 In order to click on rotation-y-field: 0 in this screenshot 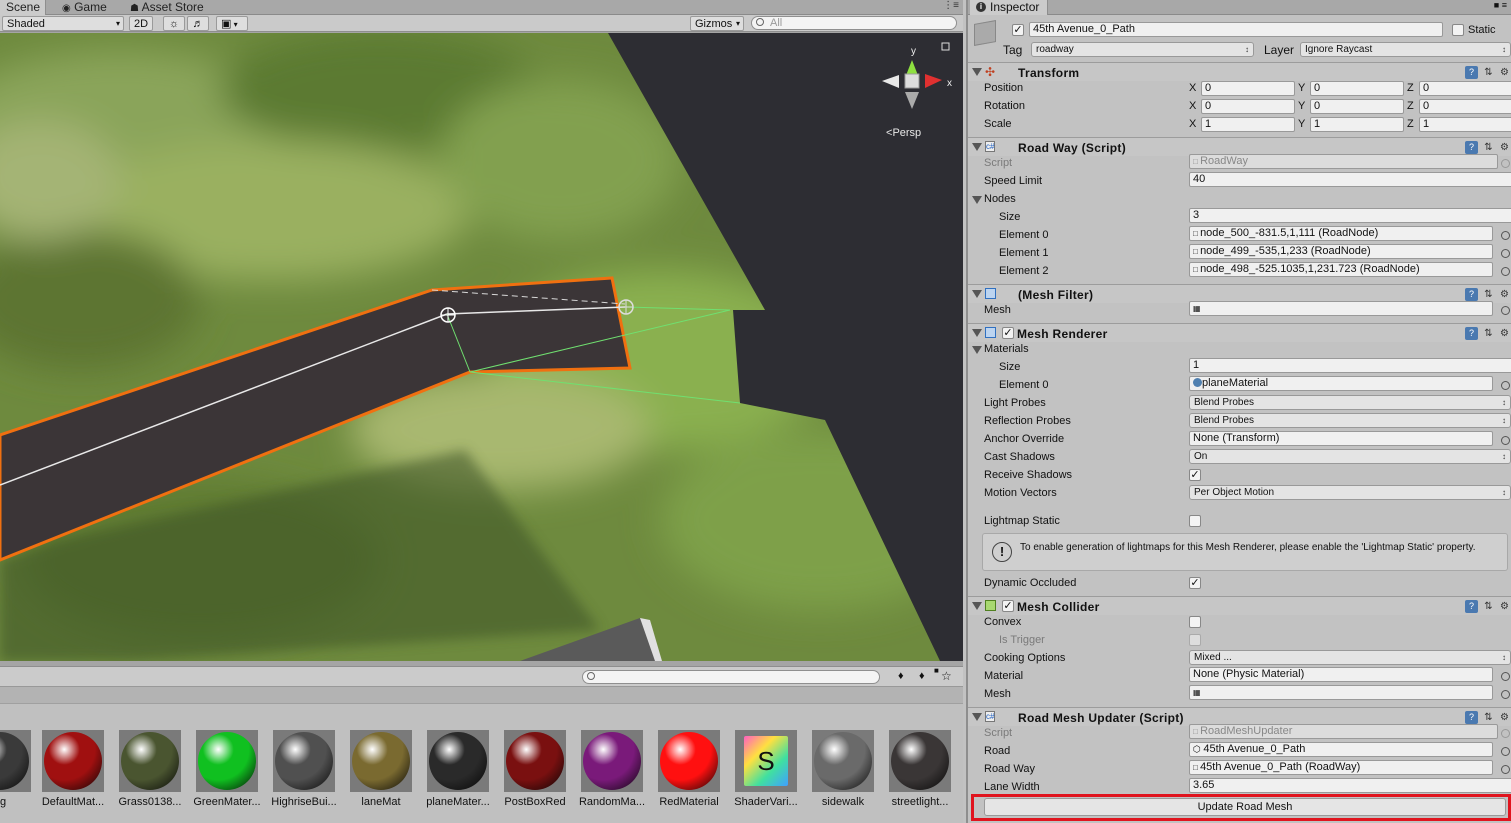, I will do `click(1357, 106)`.